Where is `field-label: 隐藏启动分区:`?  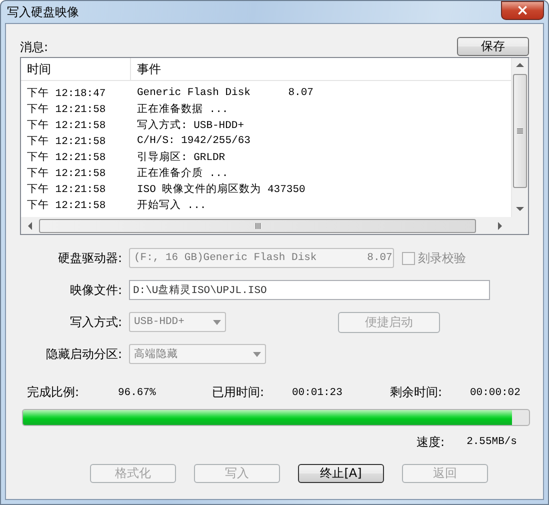 field-label: 隐藏启动分区: is located at coordinates (83, 354).